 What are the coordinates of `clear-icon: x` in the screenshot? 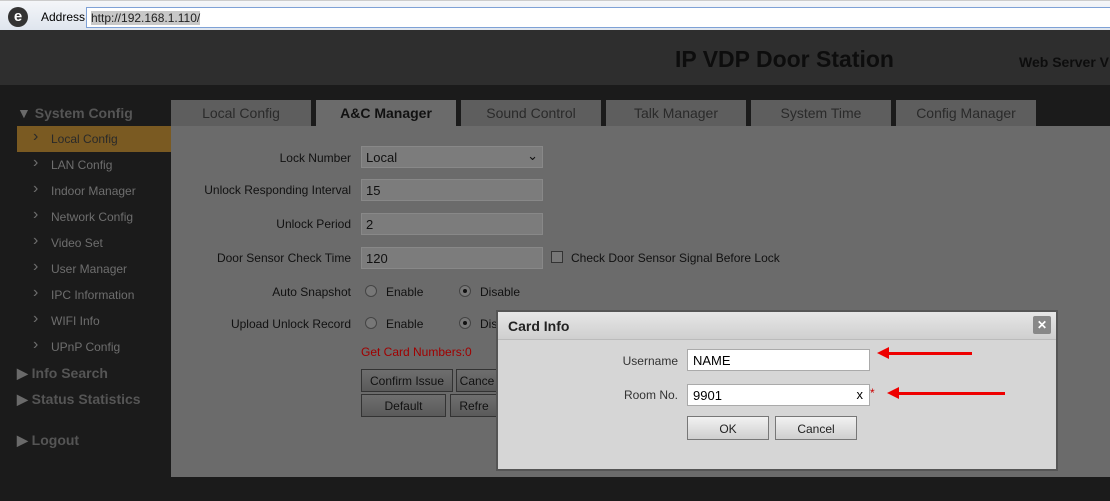 It's located at (860, 394).